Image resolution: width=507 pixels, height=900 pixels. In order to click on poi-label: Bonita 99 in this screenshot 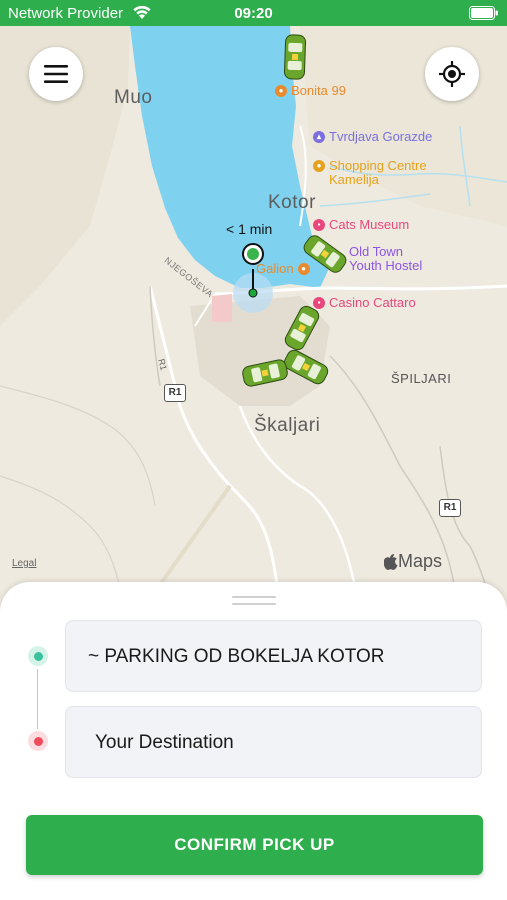, I will do `click(318, 90)`.